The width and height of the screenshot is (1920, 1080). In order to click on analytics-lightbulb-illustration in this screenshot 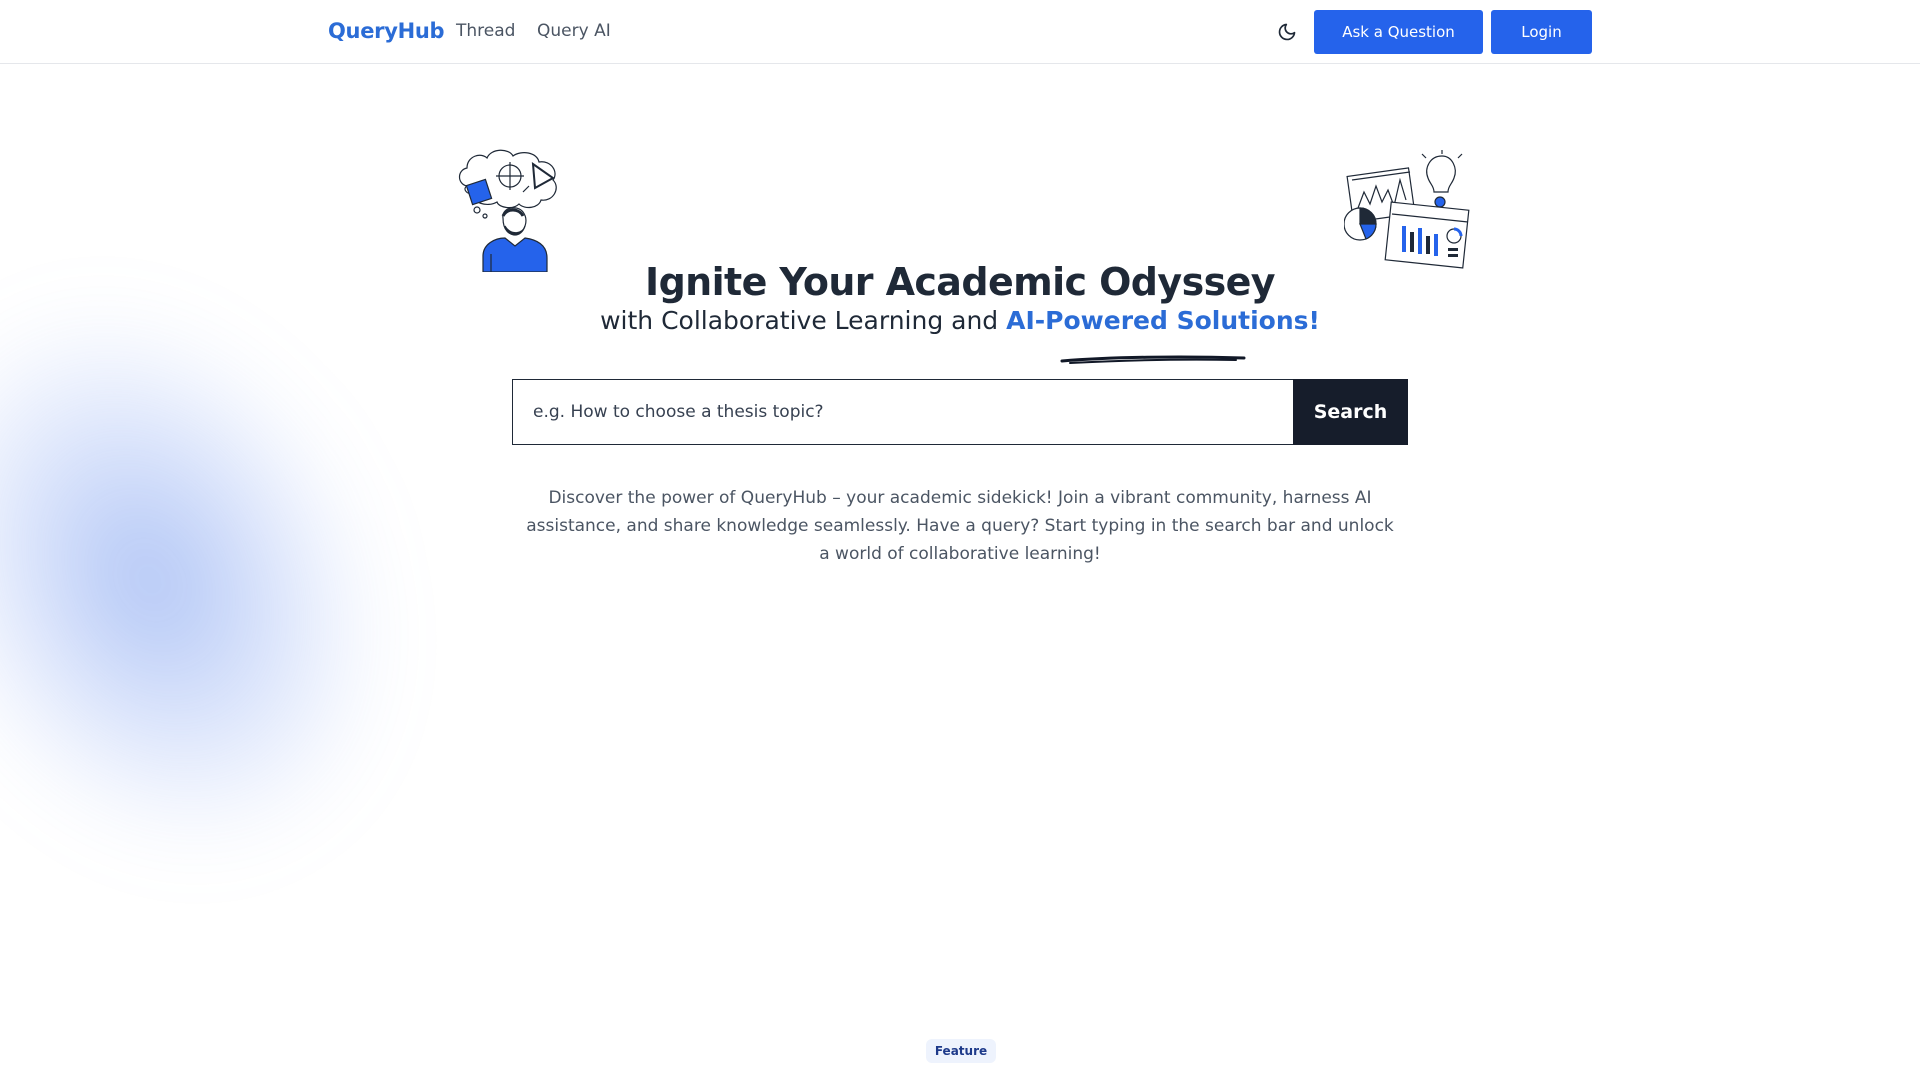, I will do `click(1407, 209)`.